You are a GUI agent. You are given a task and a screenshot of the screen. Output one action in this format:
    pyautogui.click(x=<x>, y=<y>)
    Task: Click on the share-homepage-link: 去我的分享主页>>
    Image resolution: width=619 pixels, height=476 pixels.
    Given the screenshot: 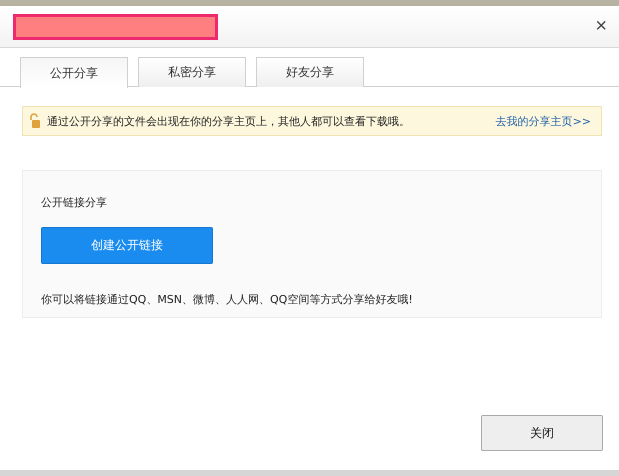 What is the action you would take?
    pyautogui.click(x=543, y=121)
    